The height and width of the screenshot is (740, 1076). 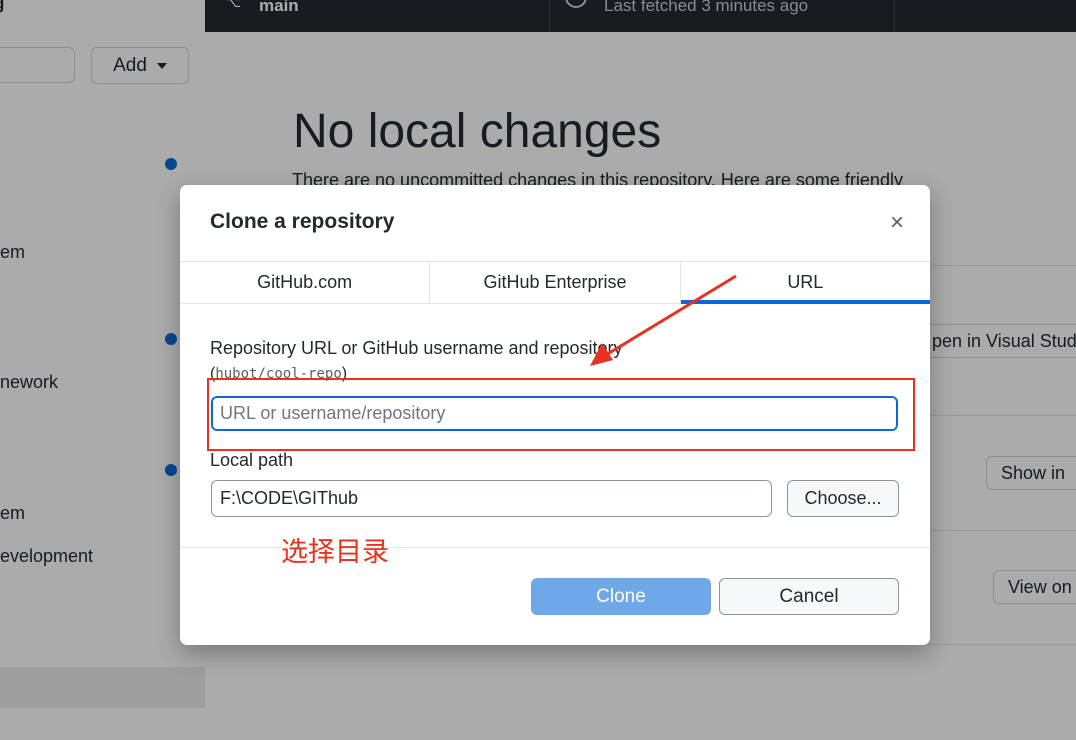 What do you see at coordinates (302, 221) in the screenshot?
I see `dialog-title: Clone a repository` at bounding box center [302, 221].